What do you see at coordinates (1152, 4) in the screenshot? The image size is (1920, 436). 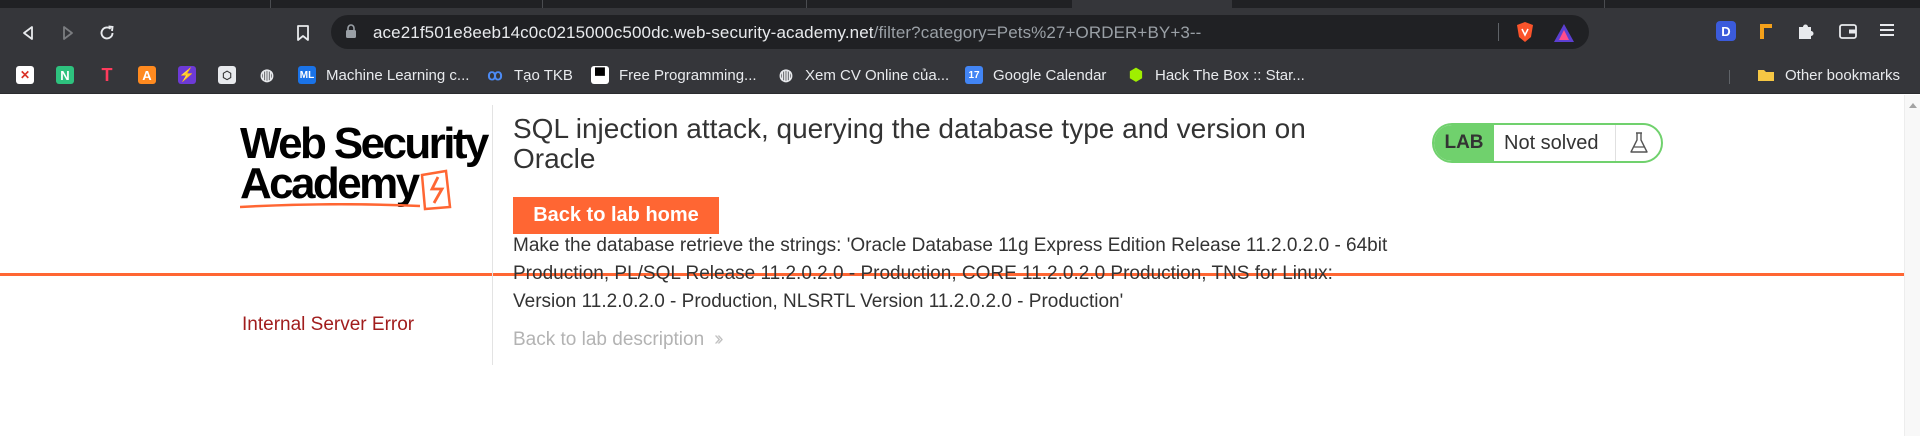 I see `active-tab` at bounding box center [1152, 4].